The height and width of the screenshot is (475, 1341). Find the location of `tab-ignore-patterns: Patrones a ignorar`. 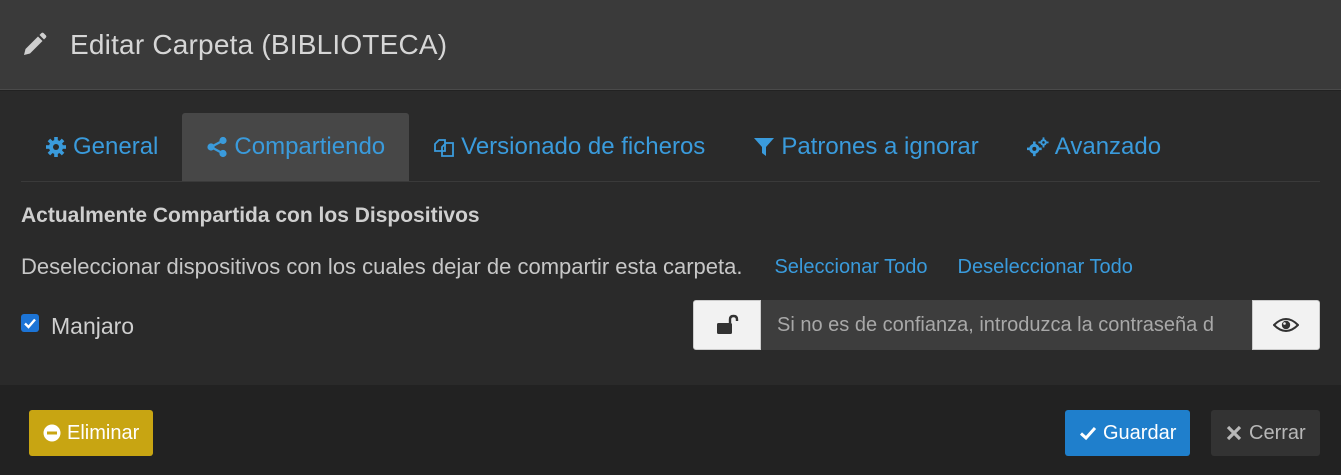

tab-ignore-patterns: Patrones a ignorar is located at coordinates (865, 147).